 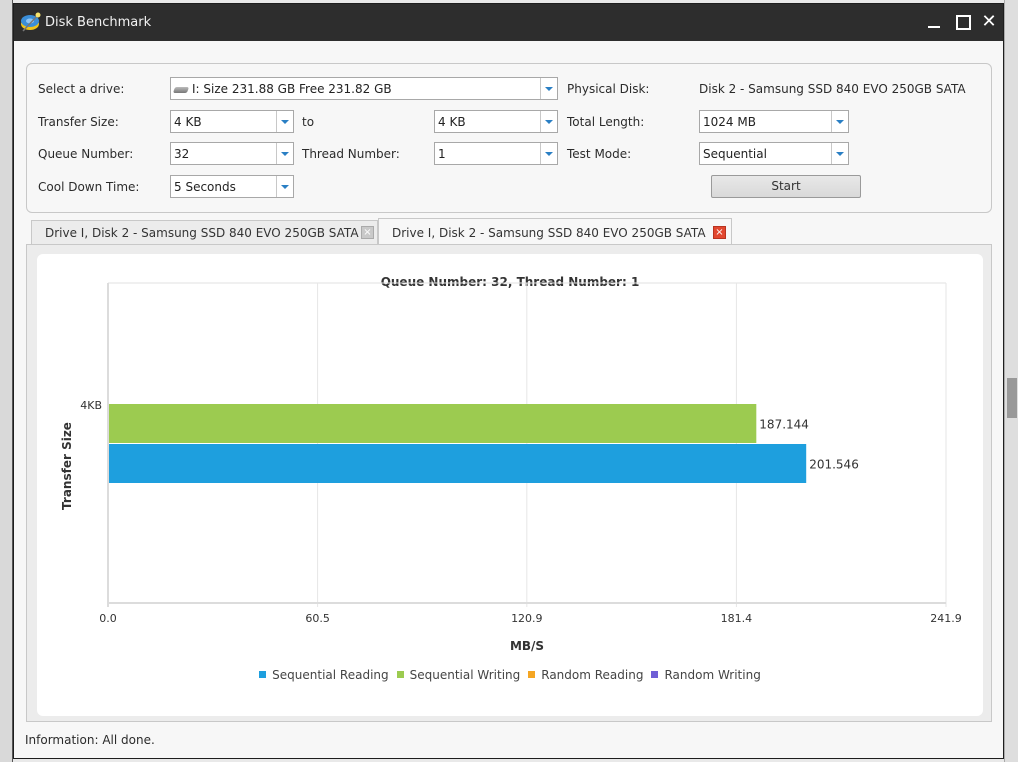 What do you see at coordinates (81, 89) in the screenshot?
I see `select-drive-label: Select a drive:` at bounding box center [81, 89].